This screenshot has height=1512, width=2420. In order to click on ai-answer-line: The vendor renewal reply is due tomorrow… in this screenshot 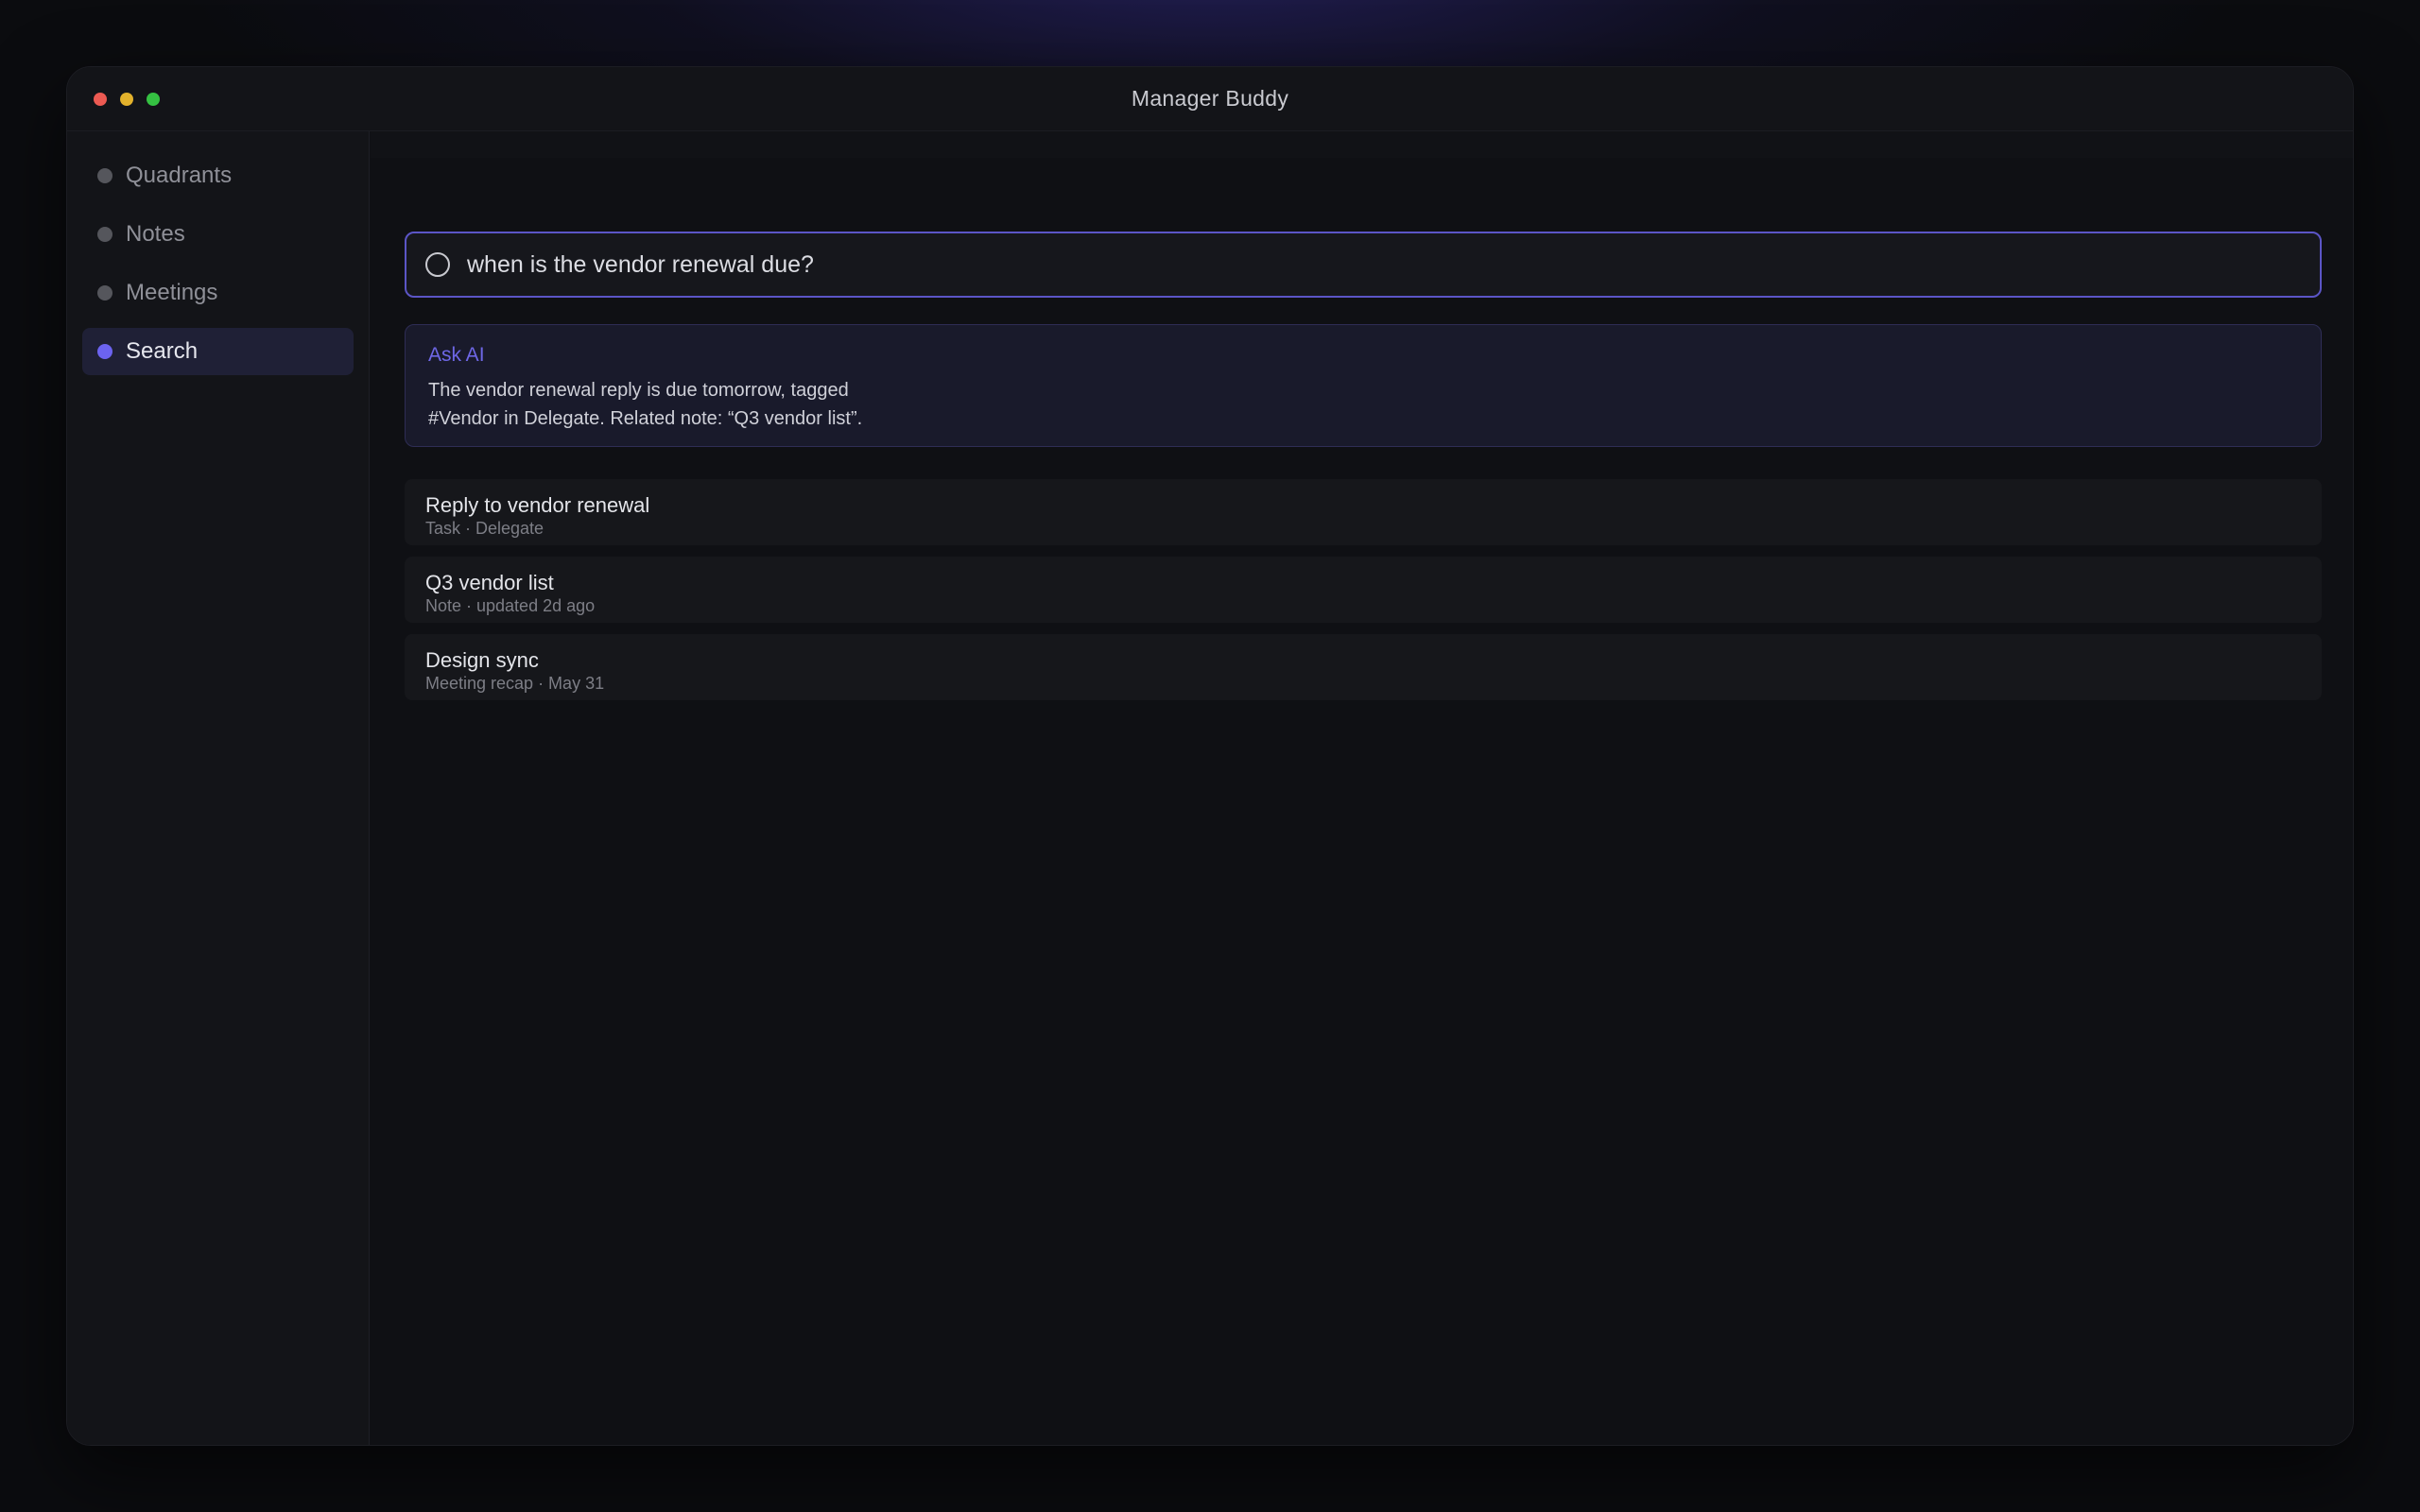, I will do `click(639, 390)`.